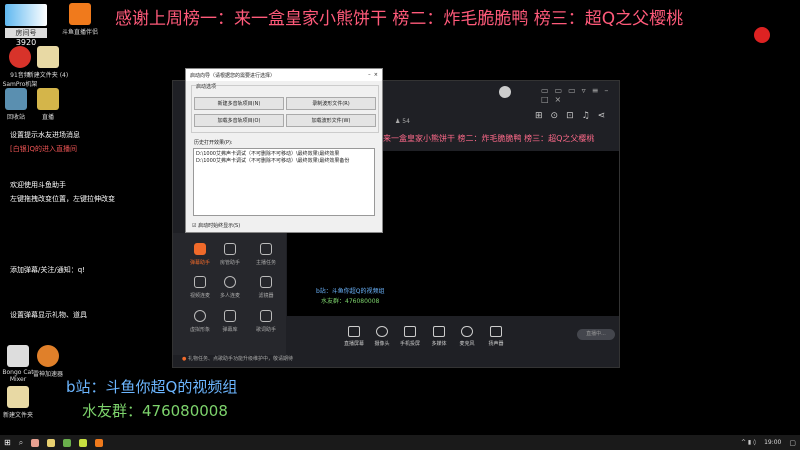 This screenshot has height=450, width=800. Describe the element at coordinates (439, 331) in the screenshot. I see `media-icon` at that location.